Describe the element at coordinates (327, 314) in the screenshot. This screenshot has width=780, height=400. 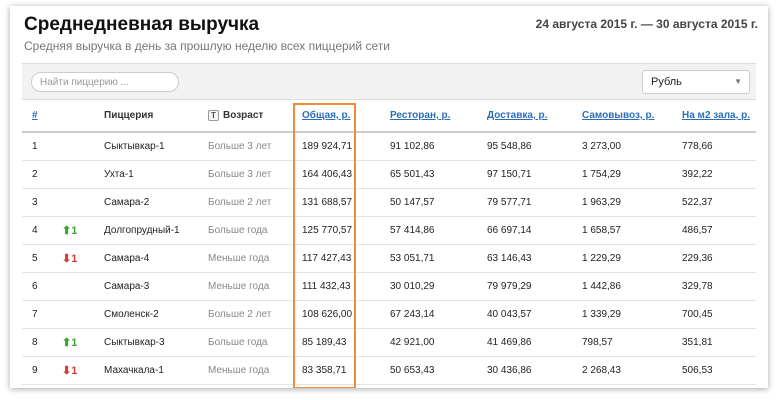
I see `total-cell: 108 626,00` at that location.